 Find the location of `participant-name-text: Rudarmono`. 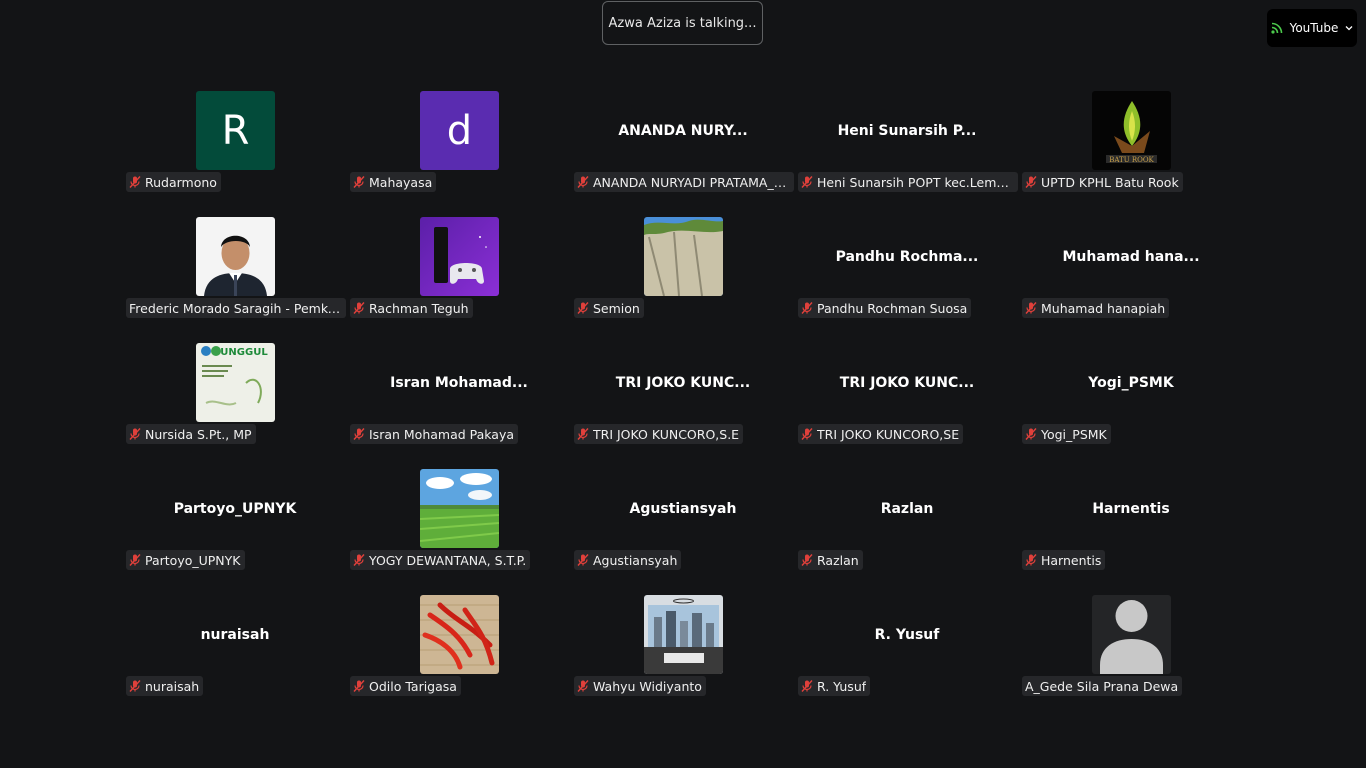

participant-name-text: Rudarmono is located at coordinates (181, 182).